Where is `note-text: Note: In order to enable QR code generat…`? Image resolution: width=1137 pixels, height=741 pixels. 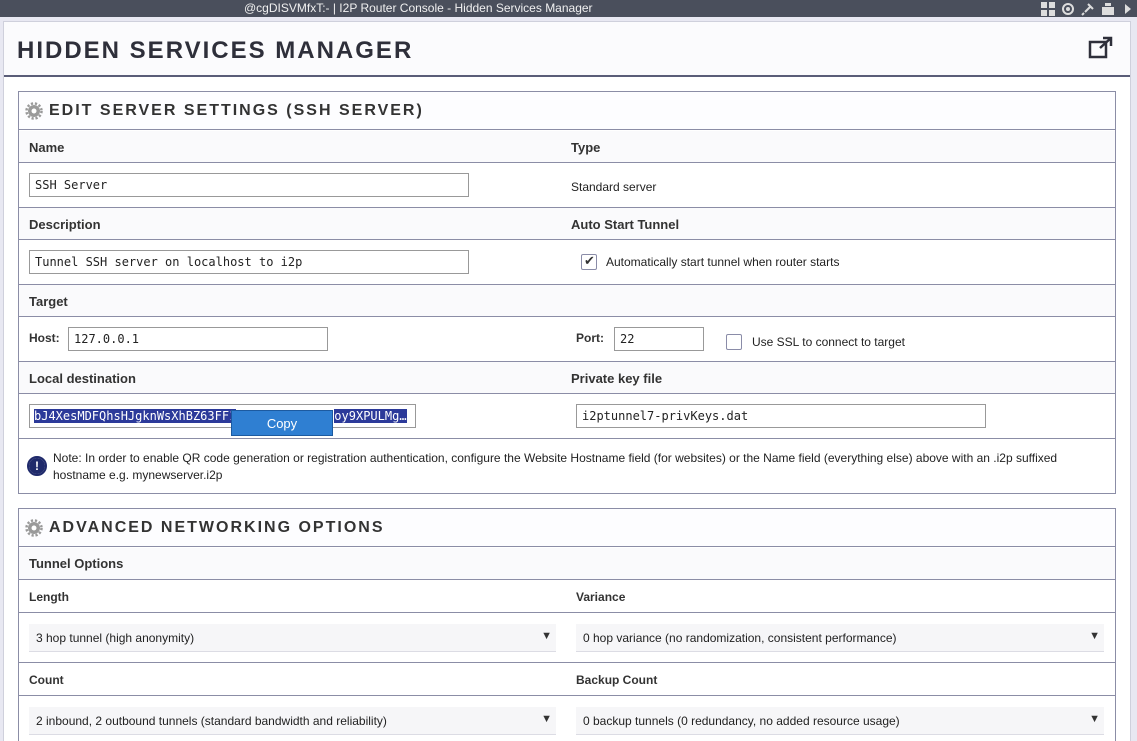
note-text: Note: In order to enable QR code generat… is located at coordinates (555, 466).